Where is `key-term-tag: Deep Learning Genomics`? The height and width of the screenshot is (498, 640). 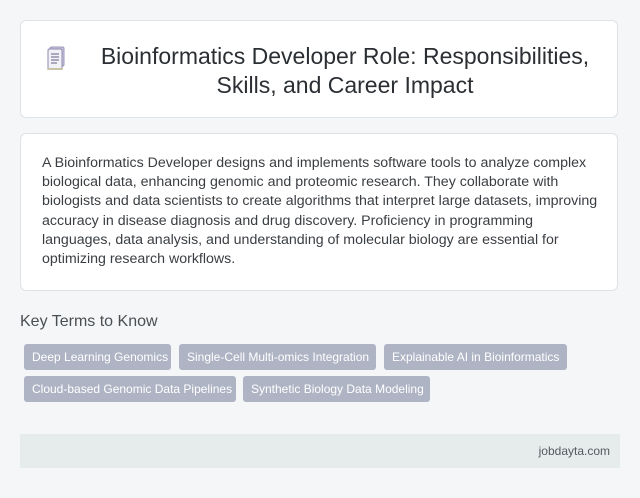 key-term-tag: Deep Learning Genomics is located at coordinates (97, 357).